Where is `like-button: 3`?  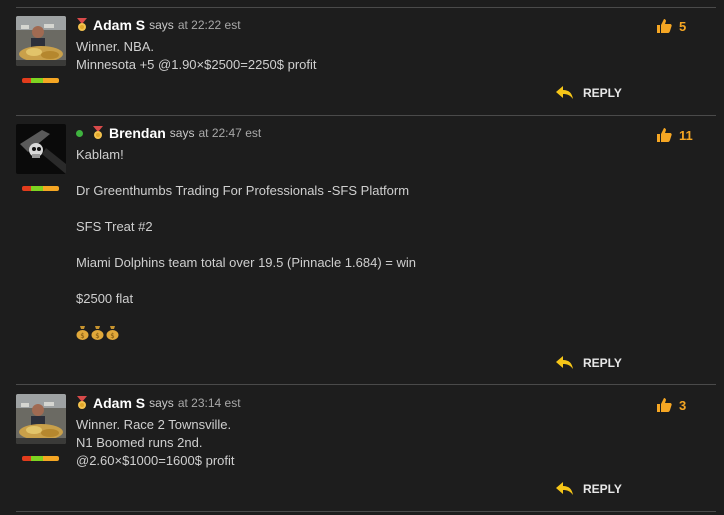 like-button: 3 is located at coordinates (670, 405).